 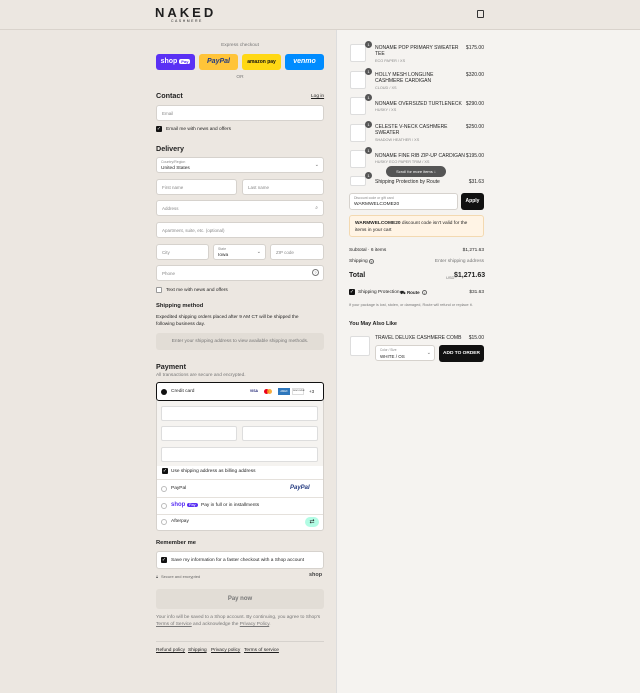 I want to click on upsell-variant-select: Color / Size WHITE / OS ⌄, so click(x=405, y=353).